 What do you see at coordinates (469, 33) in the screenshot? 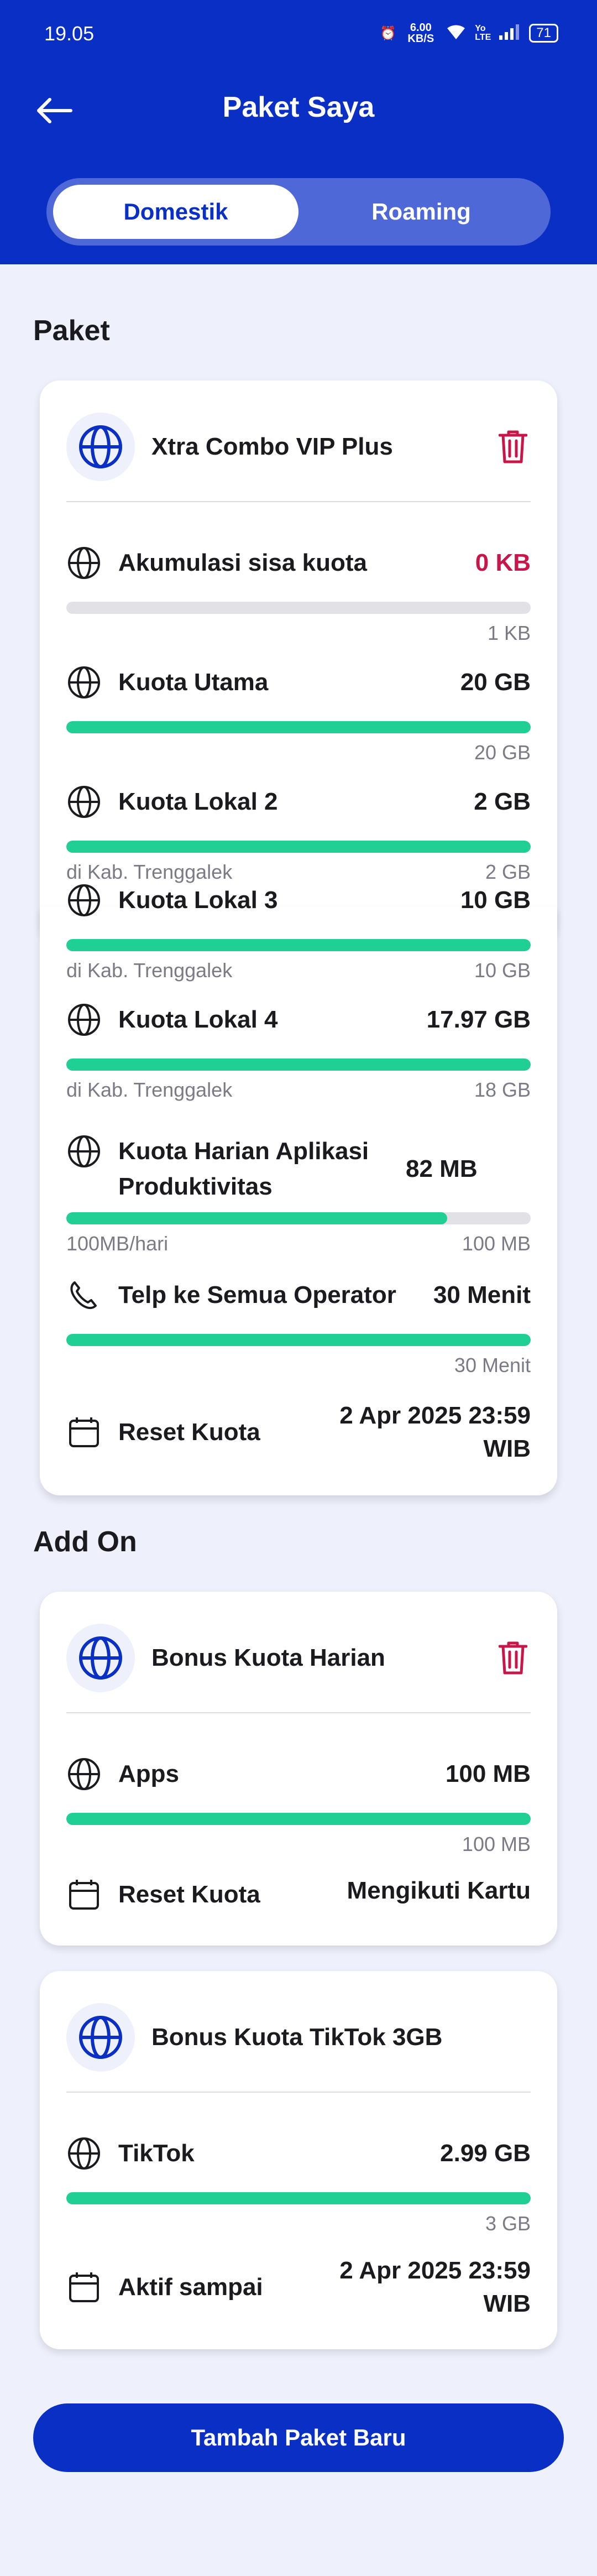
I see `status-icons: ⏰ 6.00 KB/S Yo LTE 71` at bounding box center [469, 33].